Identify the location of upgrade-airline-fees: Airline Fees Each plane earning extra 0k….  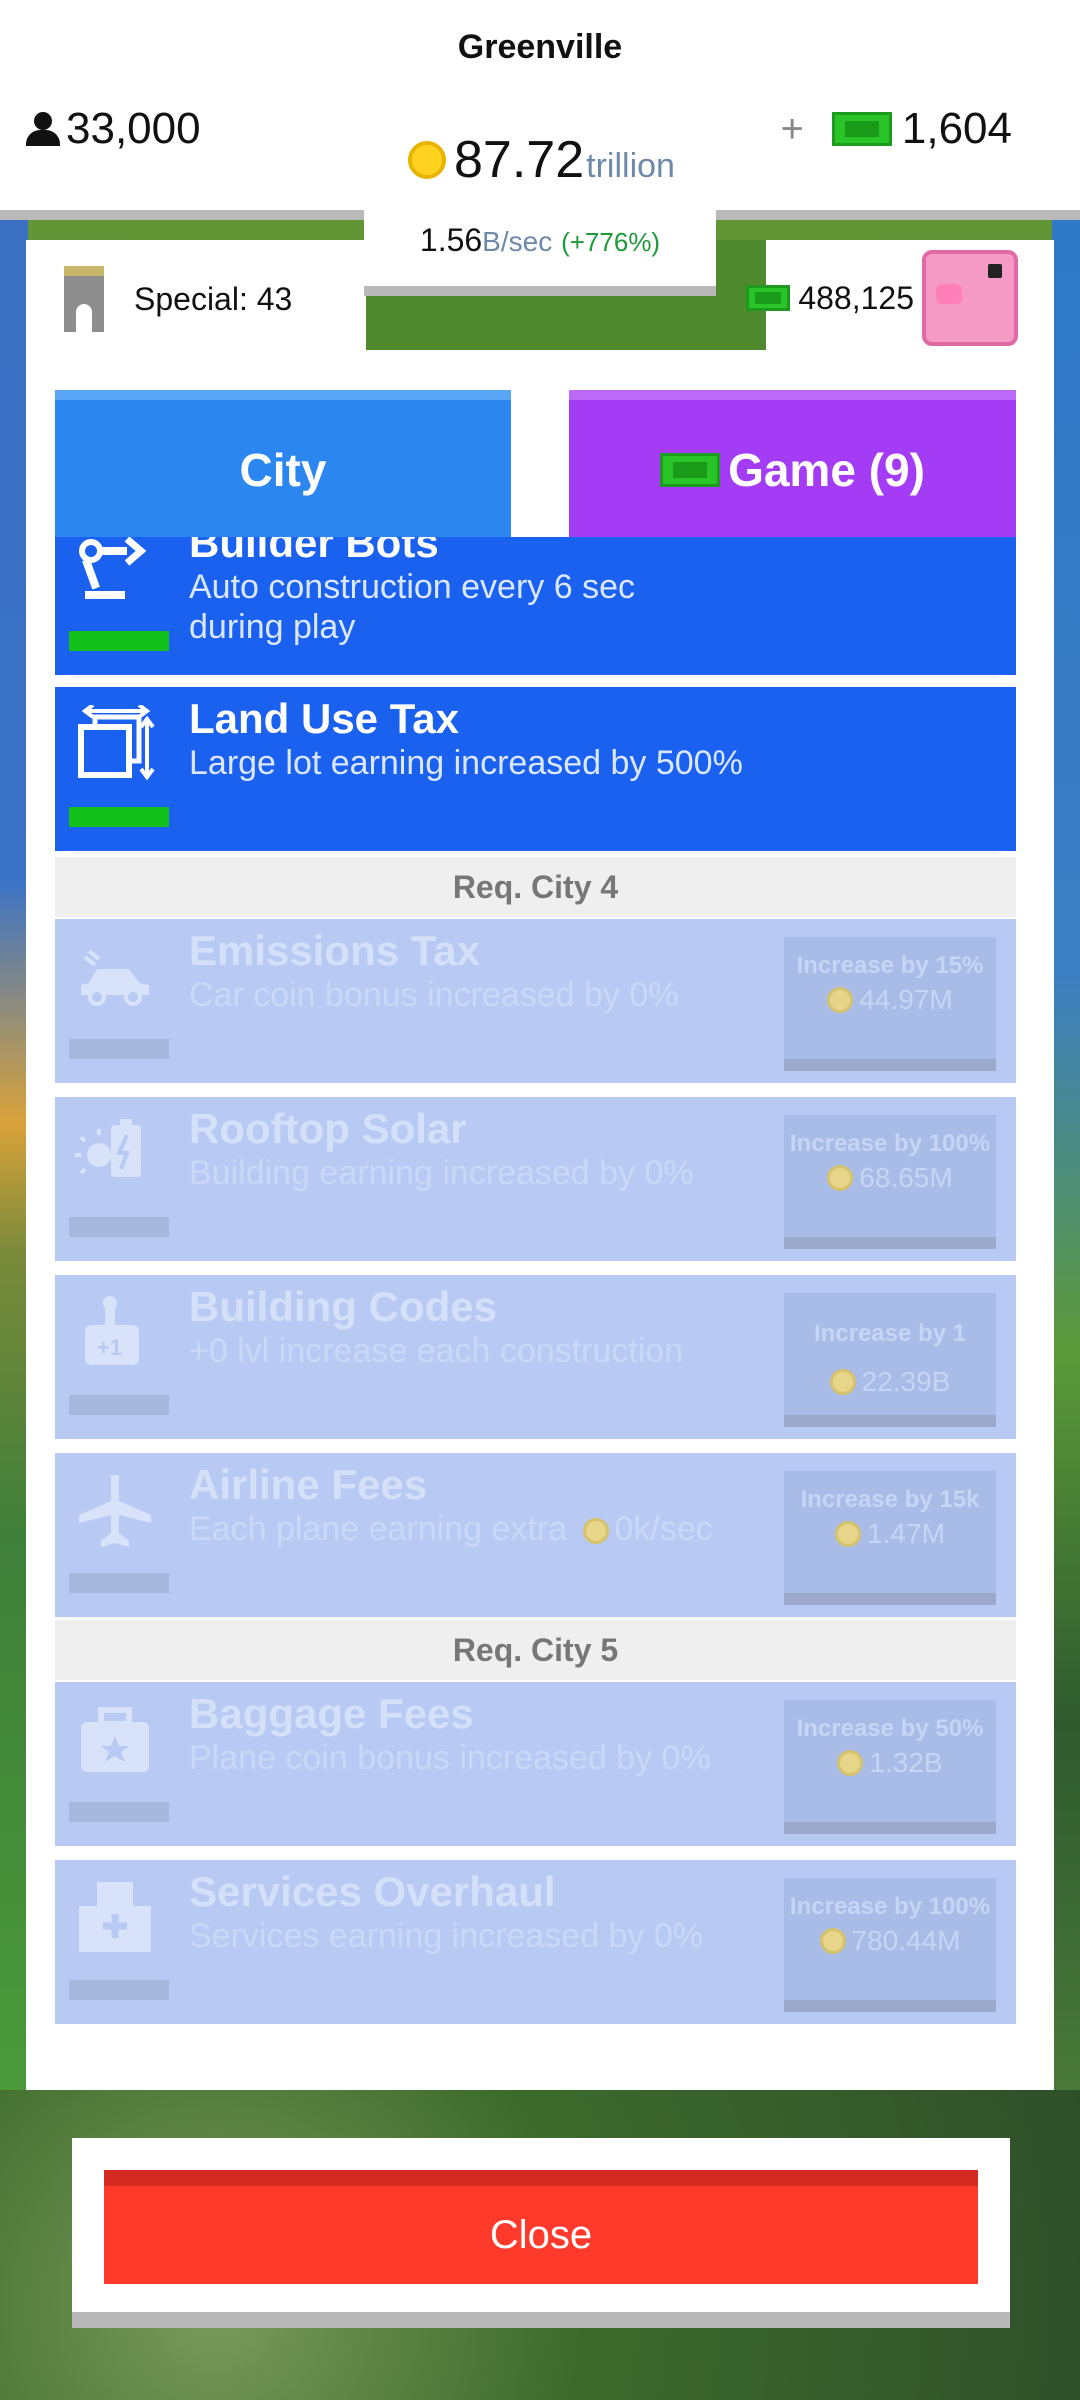
(535, 1535).